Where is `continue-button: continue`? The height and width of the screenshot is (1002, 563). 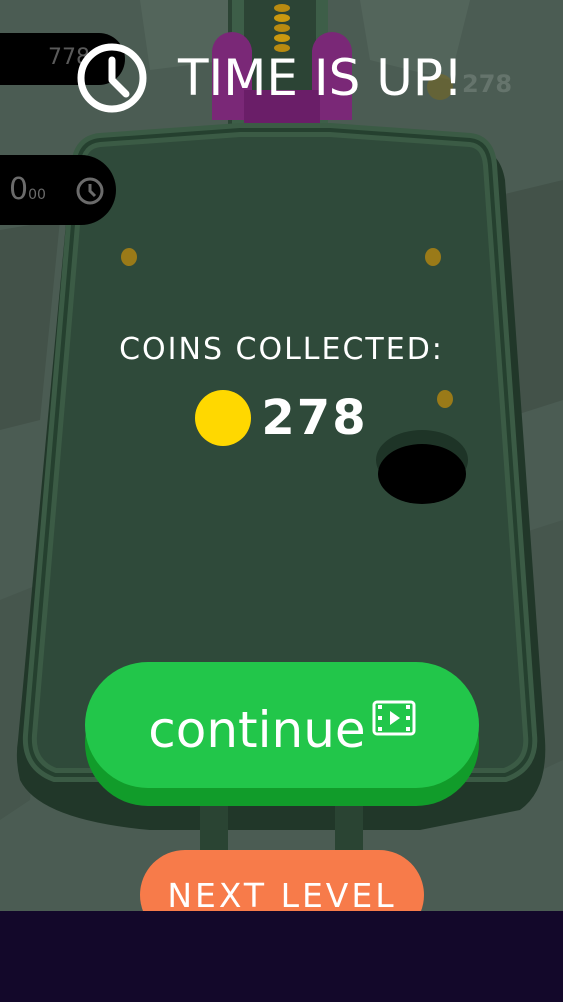
continue-button: continue is located at coordinates (282, 734).